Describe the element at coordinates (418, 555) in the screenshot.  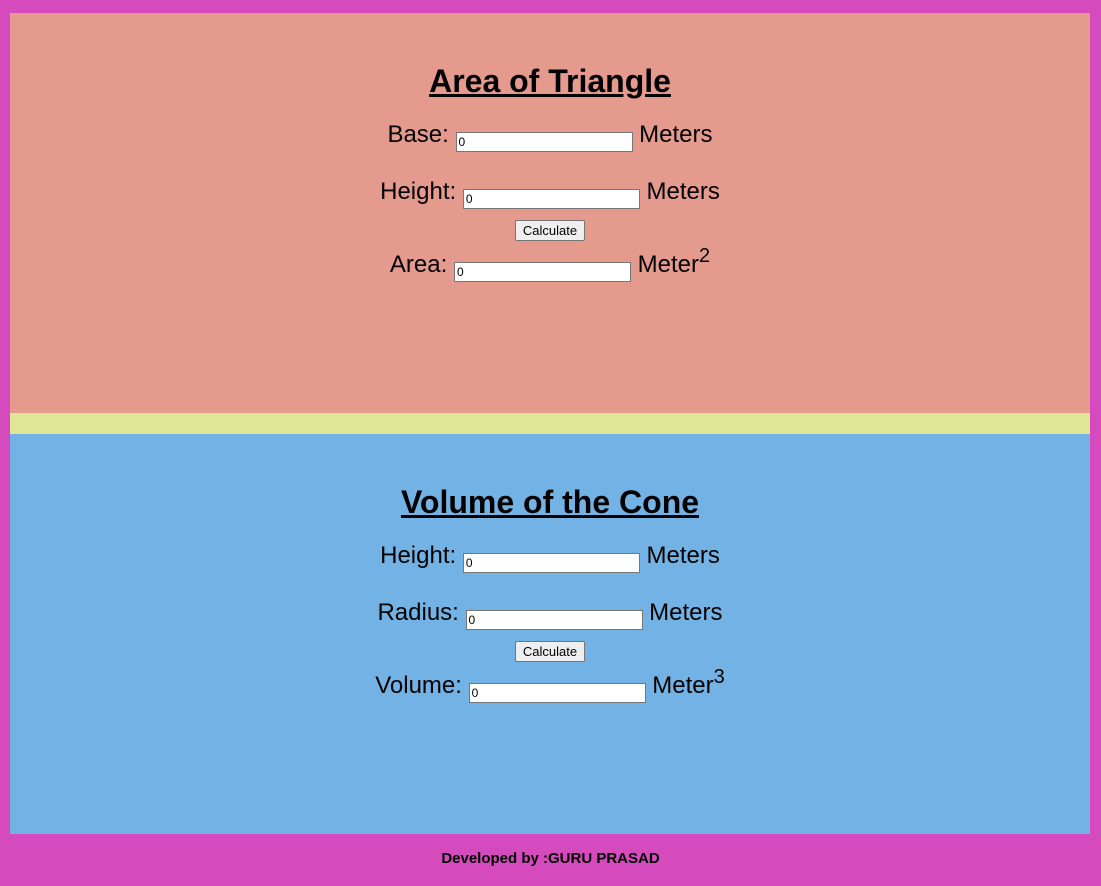
I see `cone-height-label: Height:` at that location.